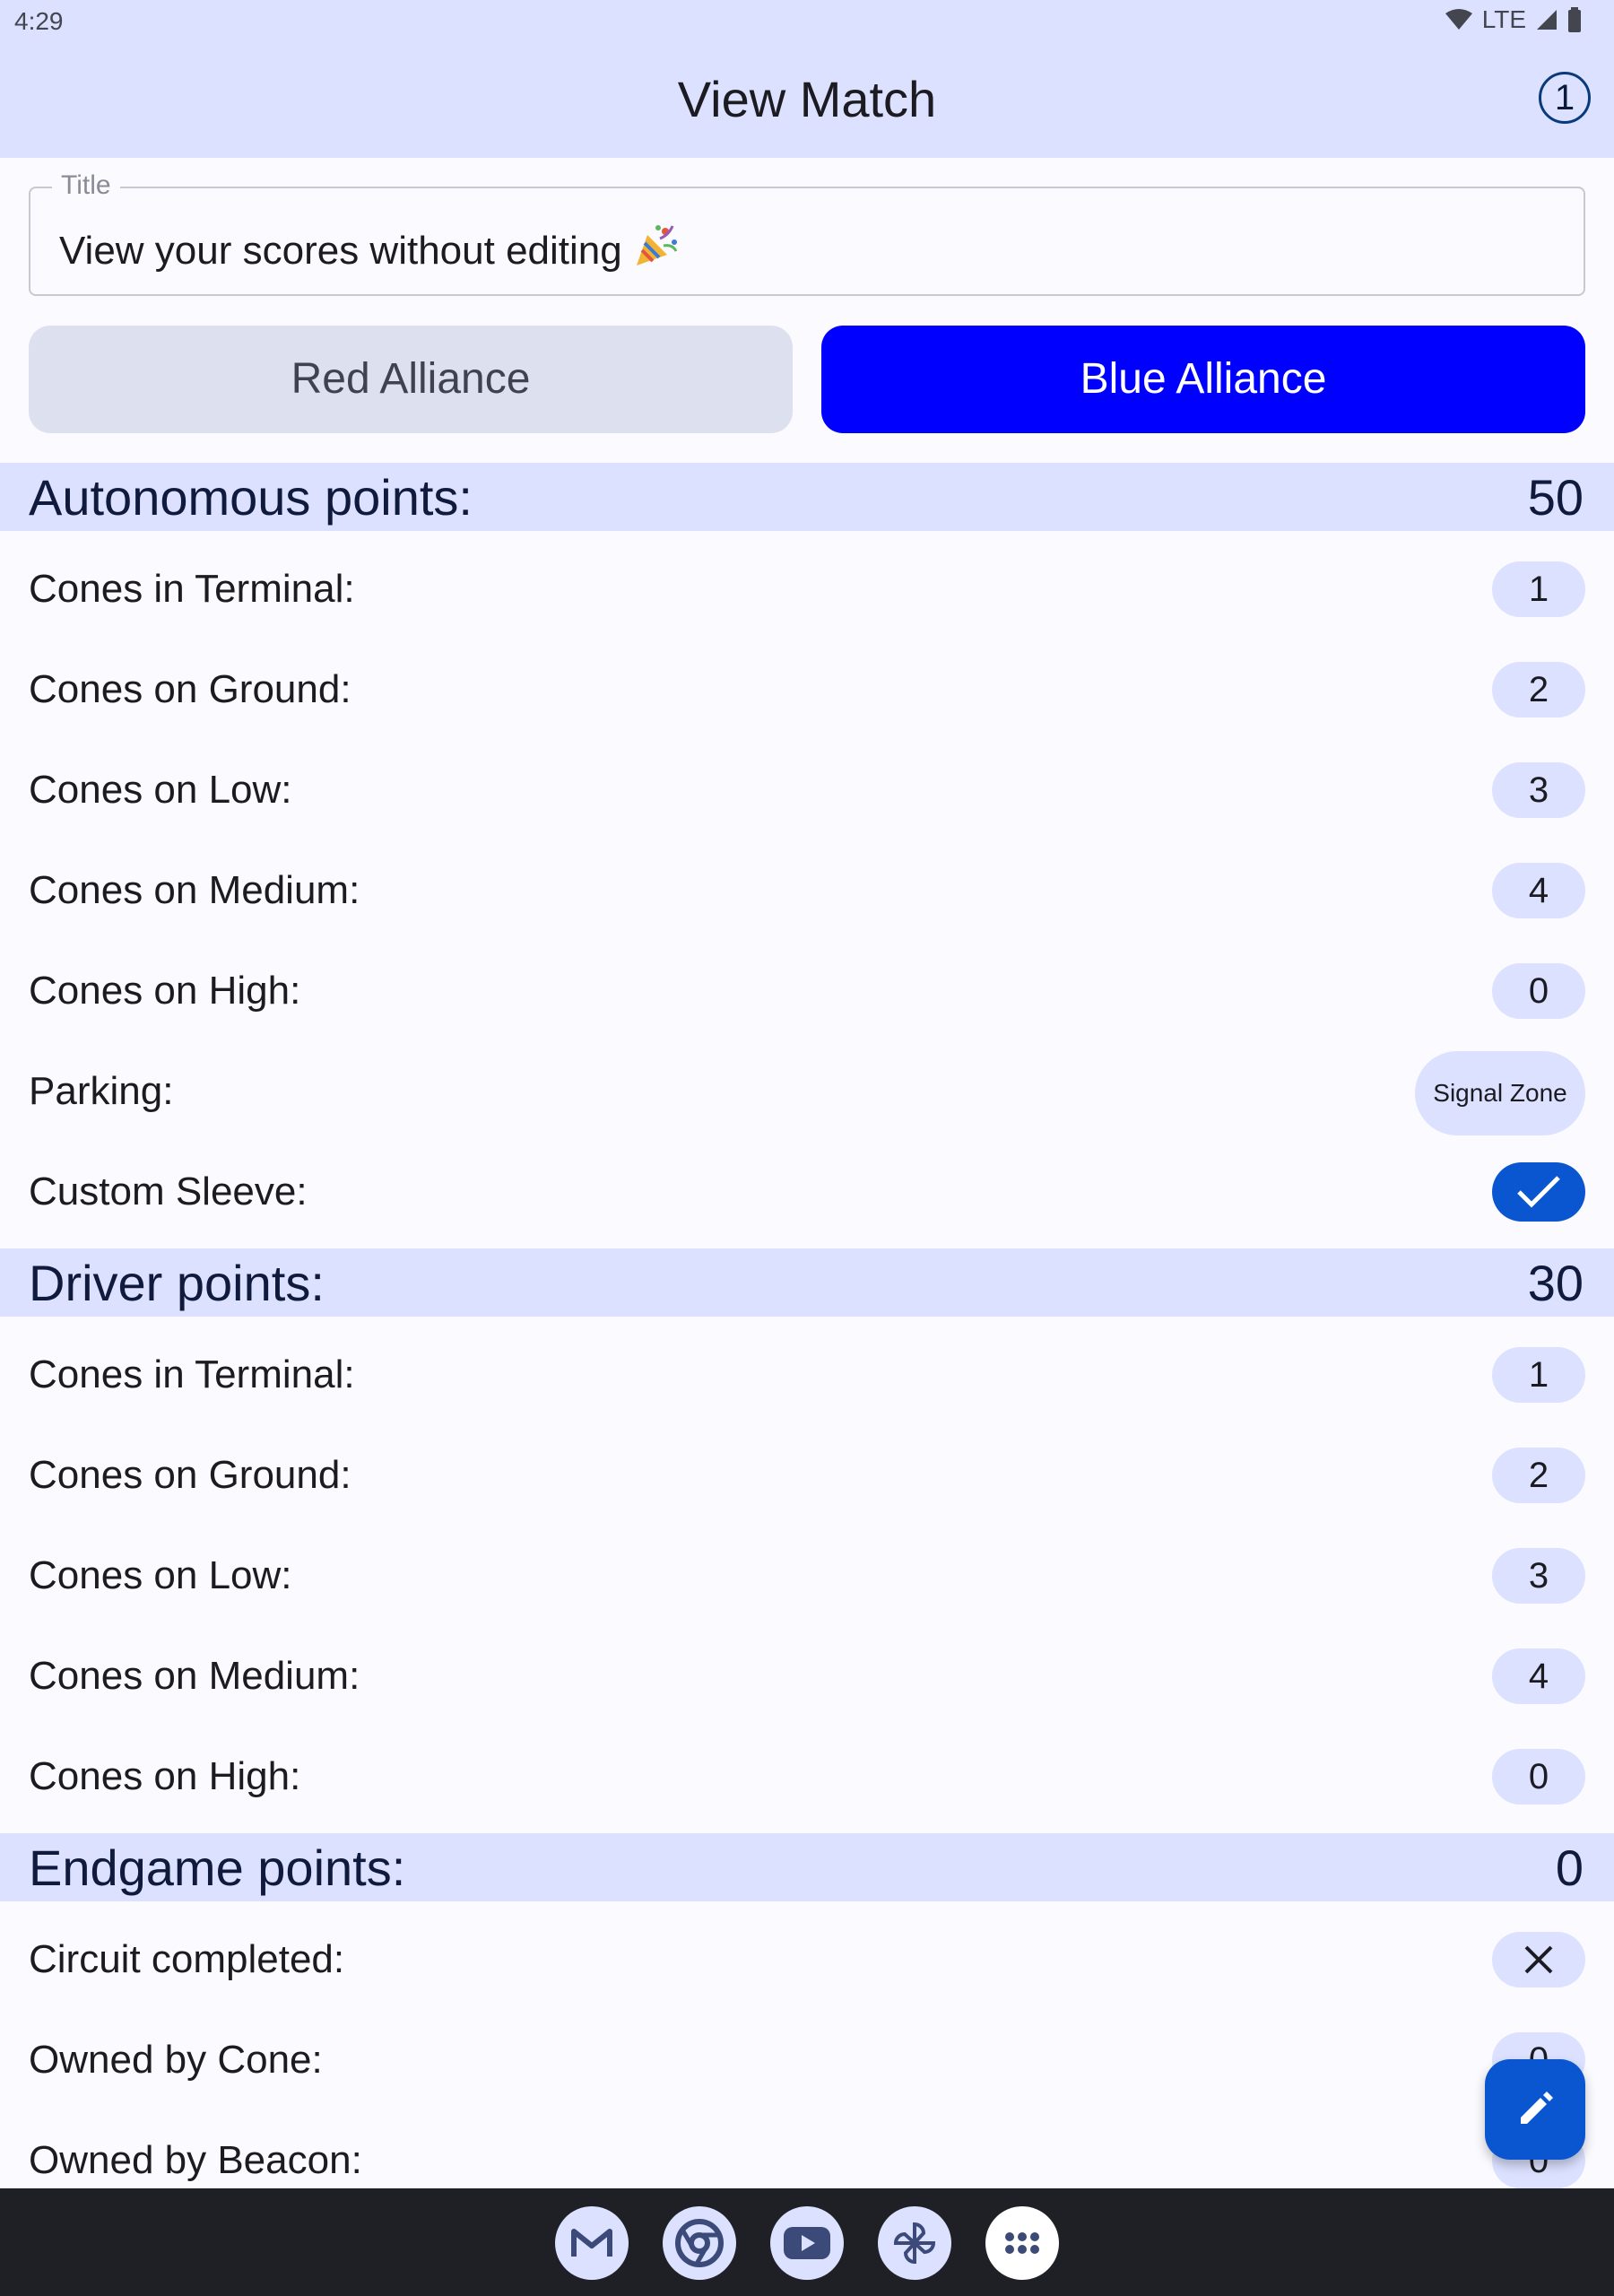 The image size is (1614, 2296). What do you see at coordinates (807, 1282) in the screenshot?
I see `driver-section-header: Driver points: 30` at bounding box center [807, 1282].